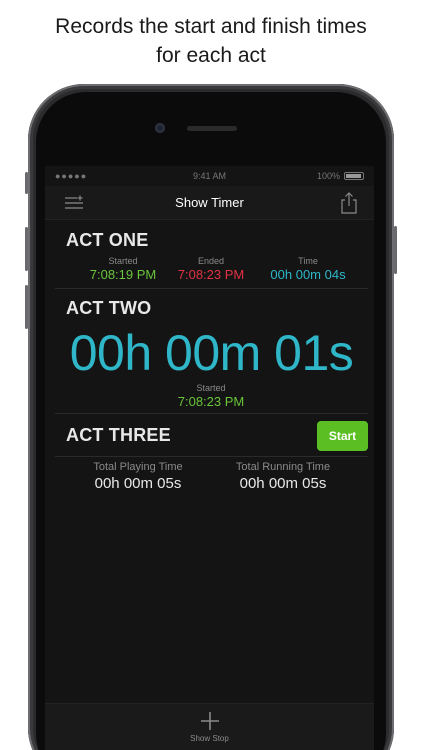  What do you see at coordinates (109, 308) in the screenshot?
I see `act-two-name: ACT TWO` at bounding box center [109, 308].